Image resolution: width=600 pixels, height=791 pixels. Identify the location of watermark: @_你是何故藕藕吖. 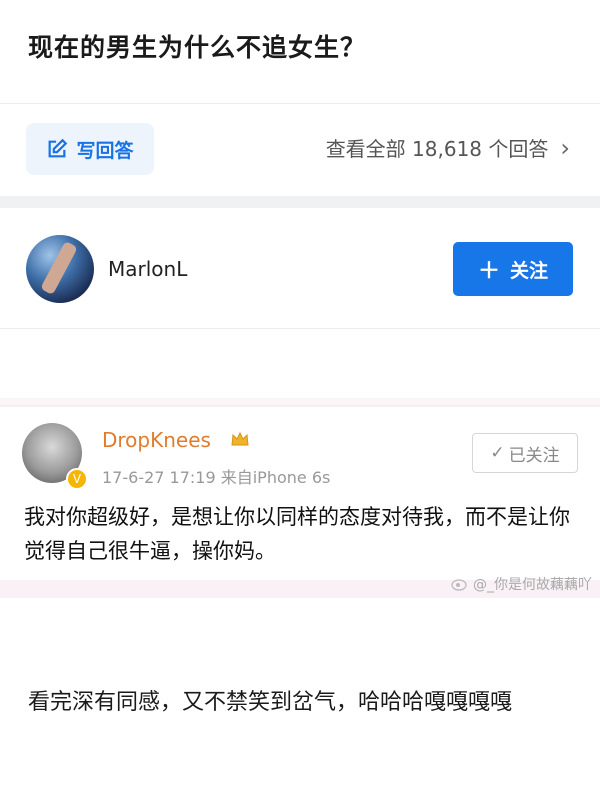
(521, 584).